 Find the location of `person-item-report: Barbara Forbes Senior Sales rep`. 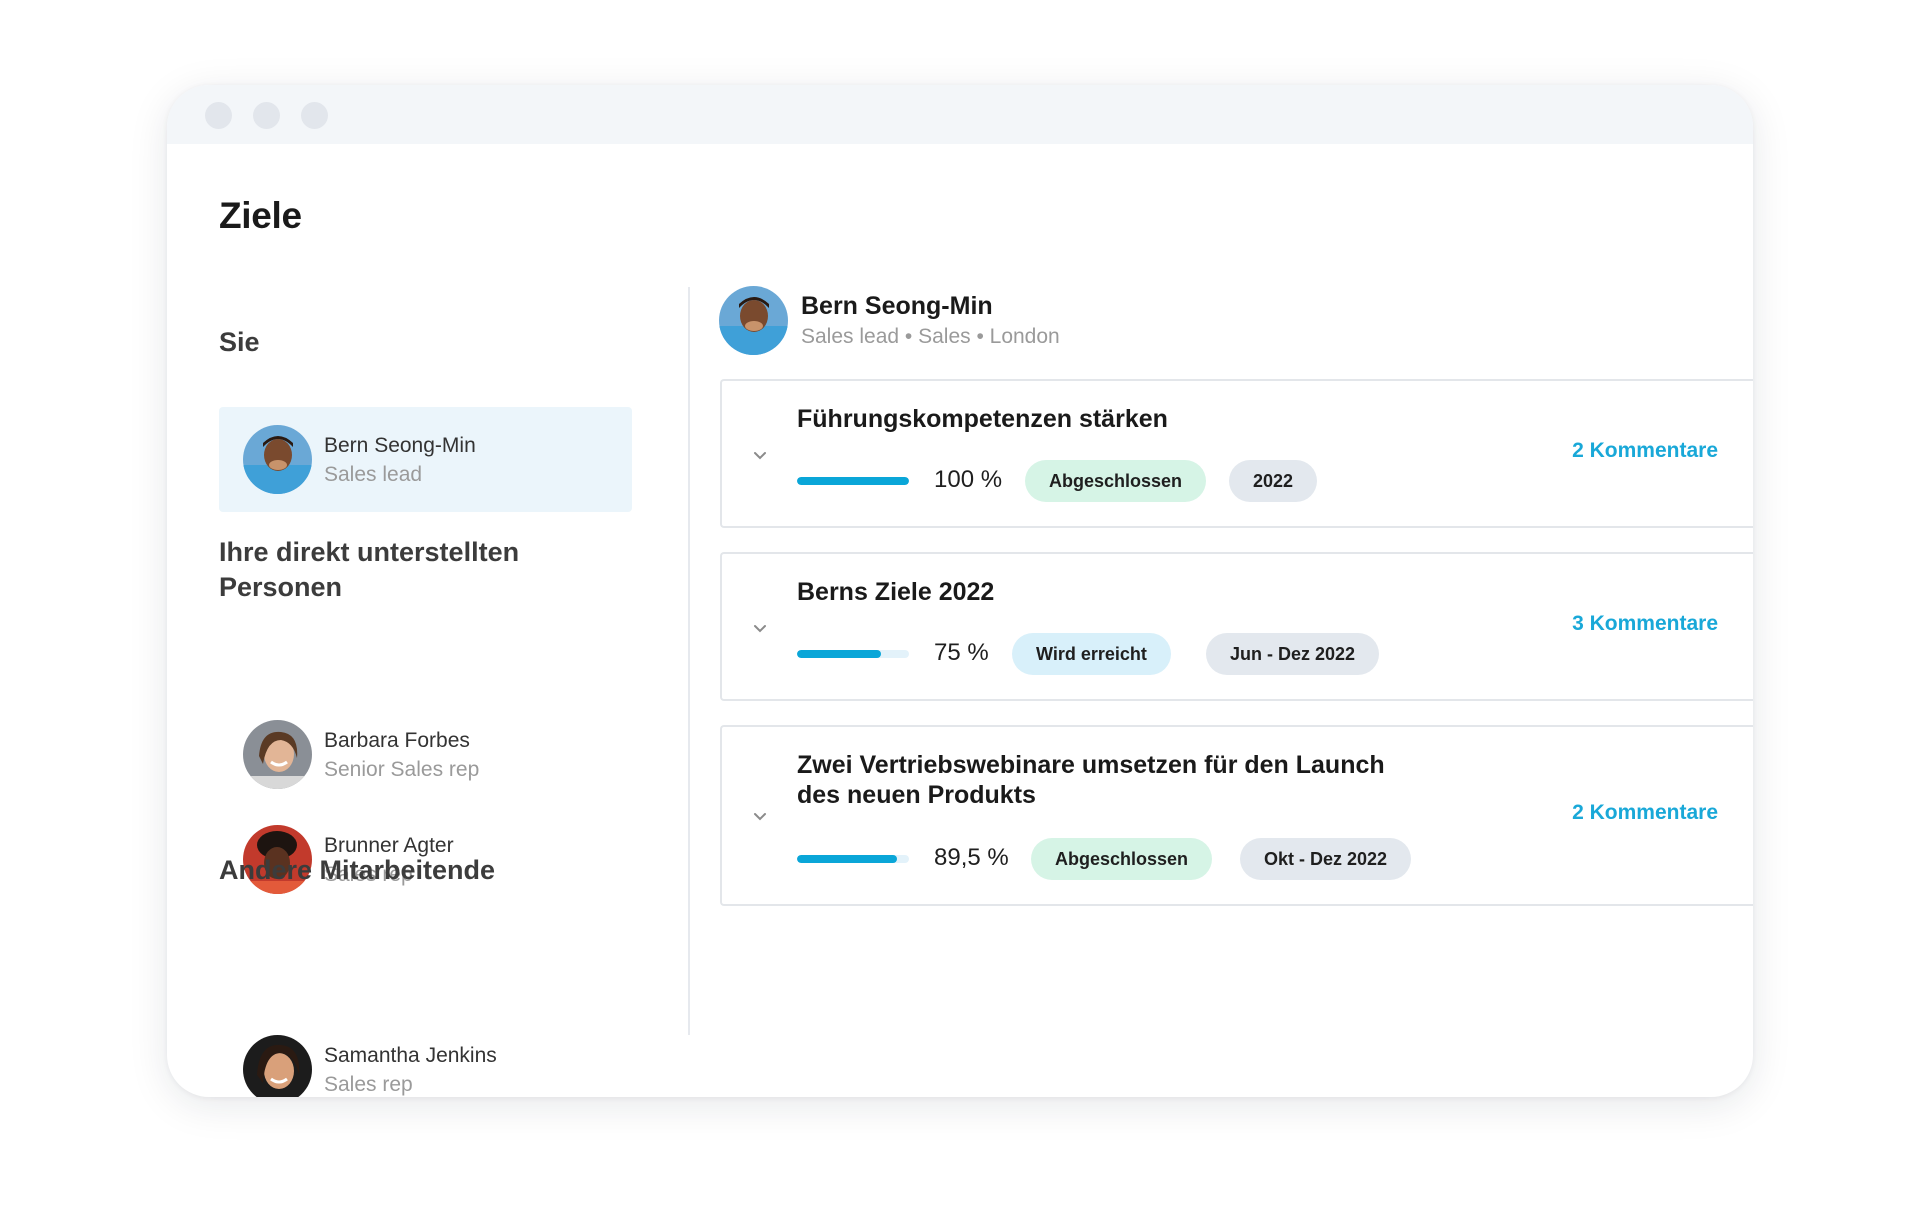

person-item-report: Barbara Forbes Senior Sales rep is located at coordinates (425, 754).